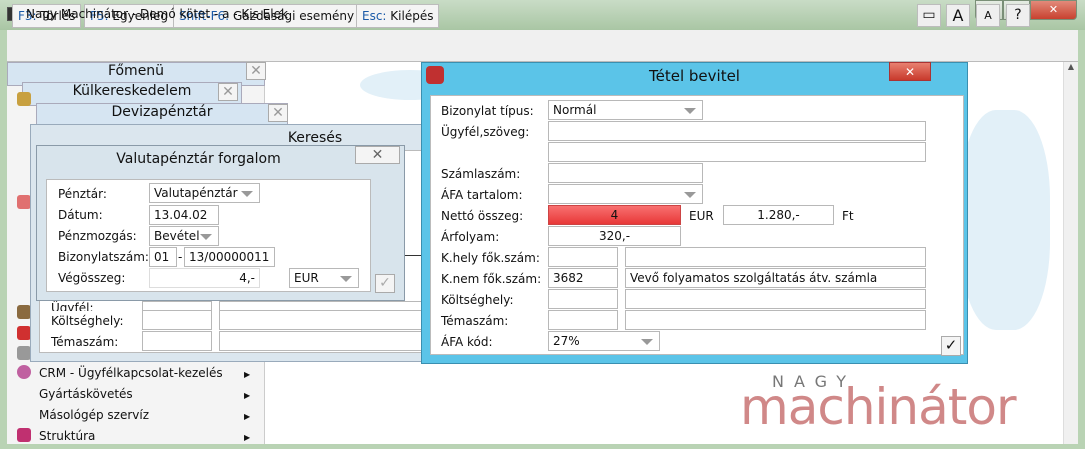 This screenshot has height=449, width=1085. Describe the element at coordinates (470, 237) in the screenshot. I see `exchange-rate-label: Árfolyam:` at that location.